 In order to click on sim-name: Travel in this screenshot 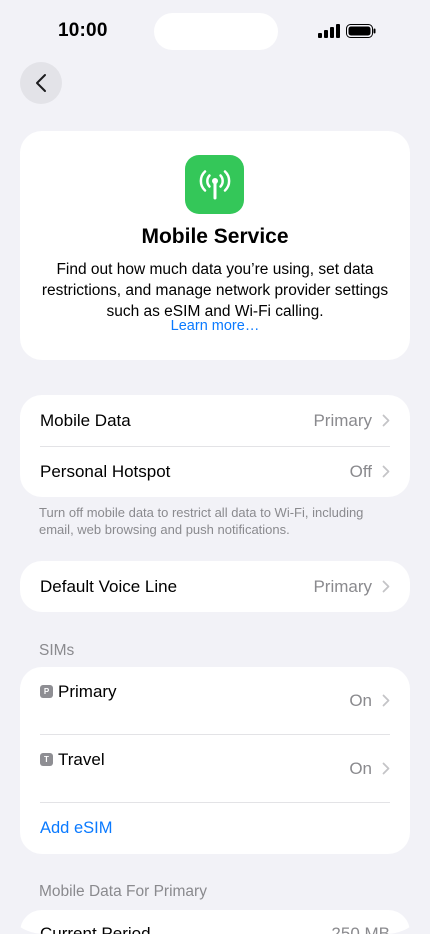, I will do `click(81, 759)`.